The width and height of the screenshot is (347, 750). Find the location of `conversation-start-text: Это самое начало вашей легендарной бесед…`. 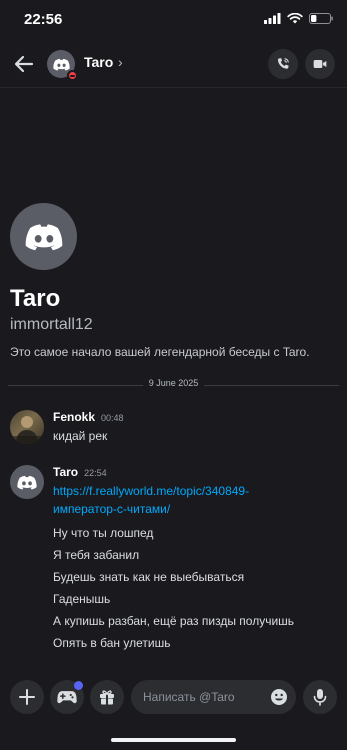

conversation-start-text: Это самое начало вашей легендарной бесед… is located at coordinates (160, 352).